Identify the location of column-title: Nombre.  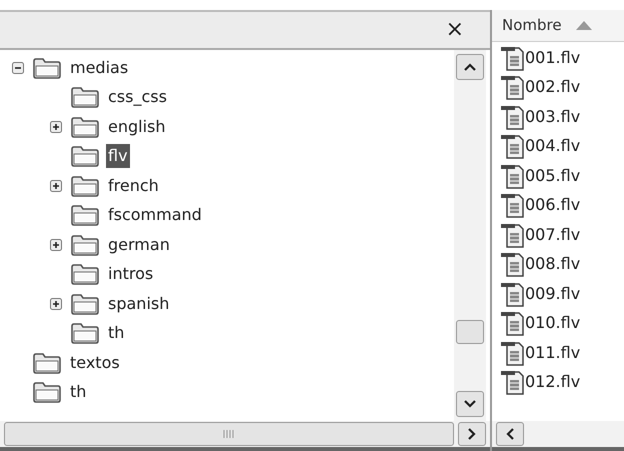
(532, 25).